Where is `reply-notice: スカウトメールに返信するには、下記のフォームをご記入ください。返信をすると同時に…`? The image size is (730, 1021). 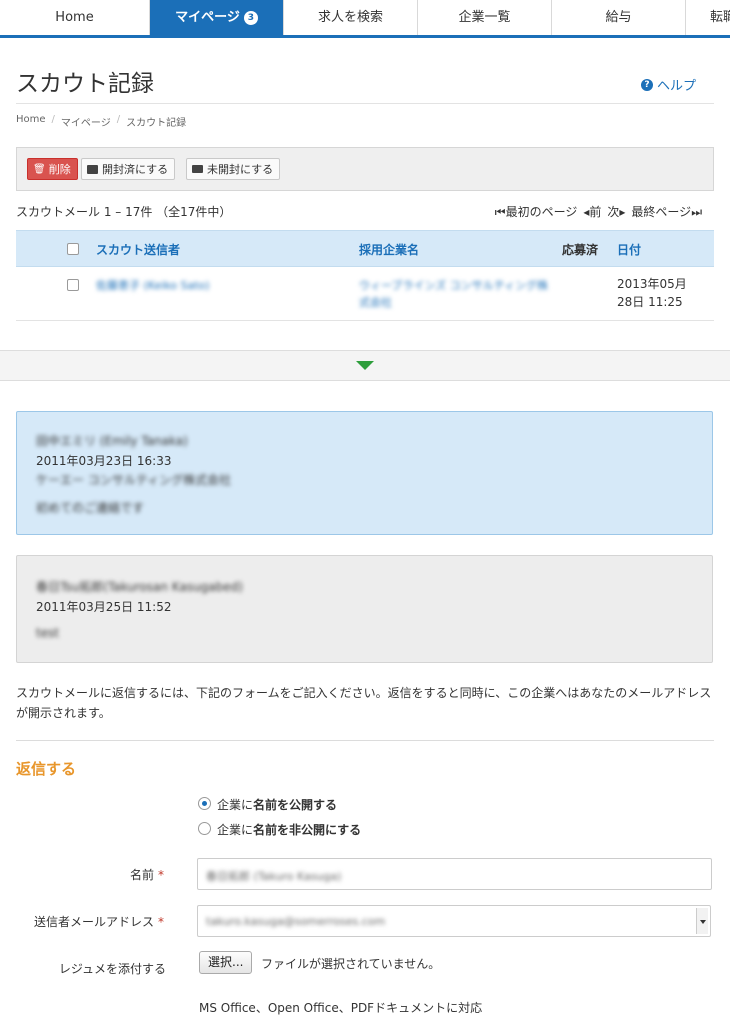 reply-notice: スカウトメールに返信するには、下記のフォームをご記入ください。返信をすると同時に… is located at coordinates (364, 703).